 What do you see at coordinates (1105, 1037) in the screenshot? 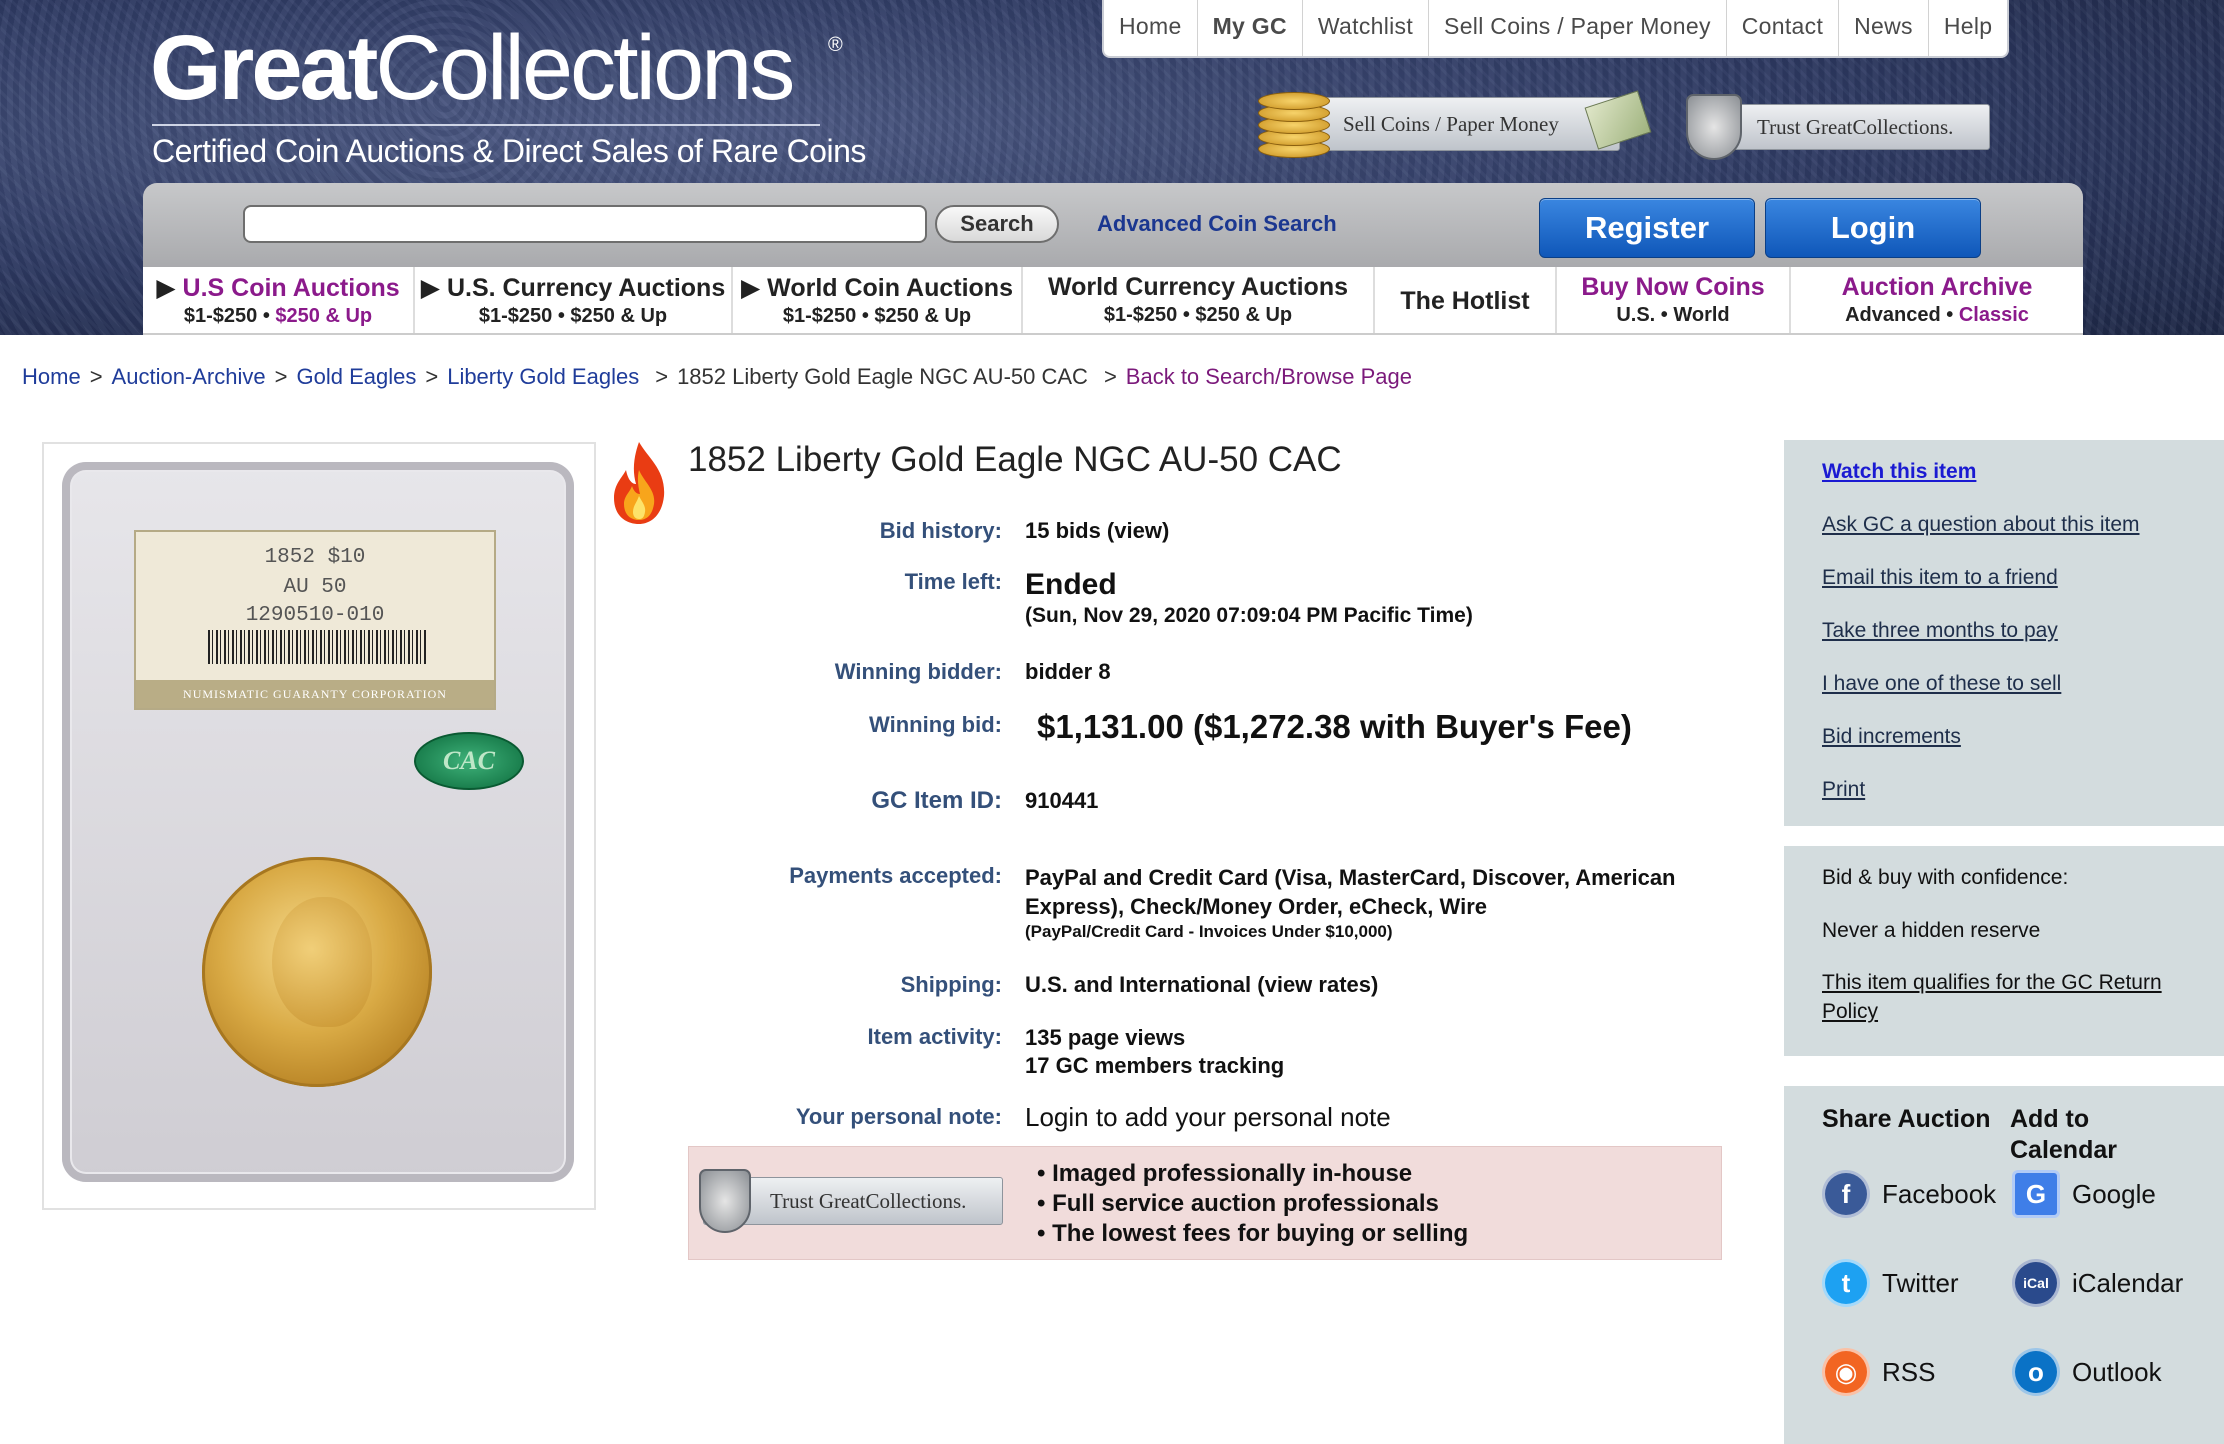
I see `page-views: 135 page views` at bounding box center [1105, 1037].